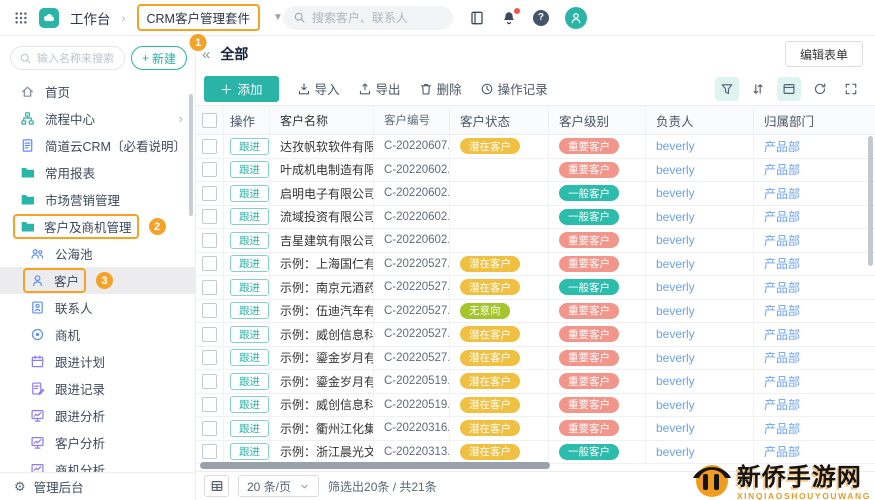 The height and width of the screenshot is (500, 875). What do you see at coordinates (97, 253) in the screenshot?
I see `sidebar-item: 公海池` at bounding box center [97, 253].